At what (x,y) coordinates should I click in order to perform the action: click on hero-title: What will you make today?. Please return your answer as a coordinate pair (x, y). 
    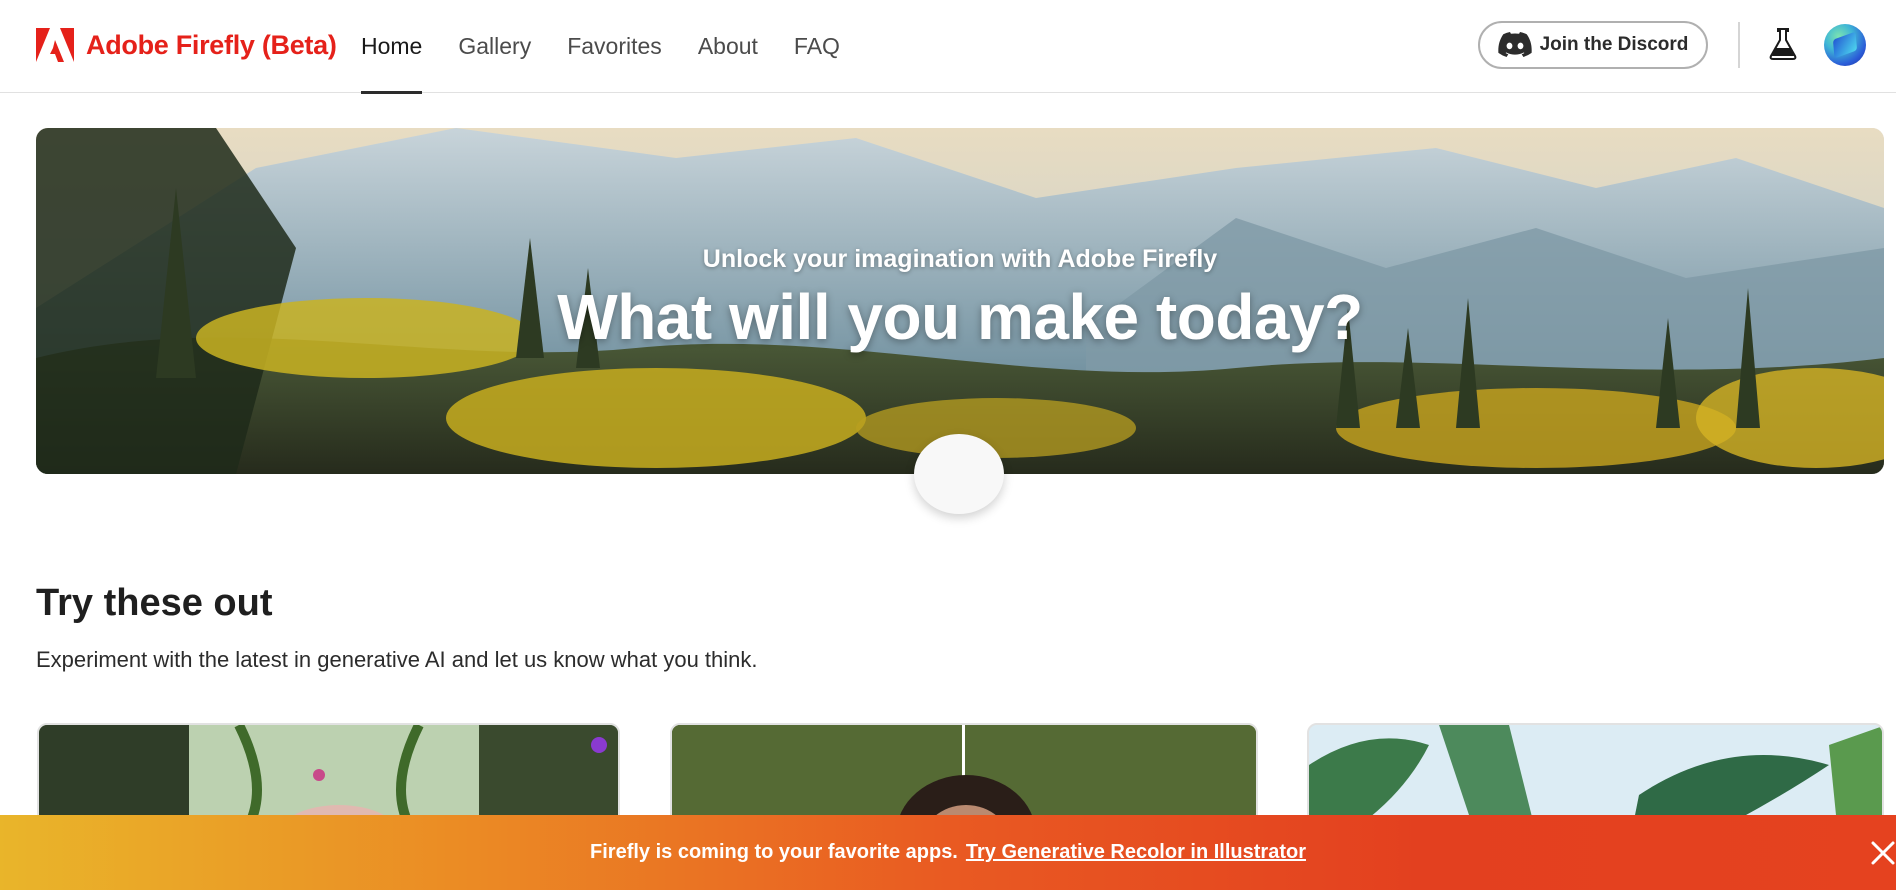
    Looking at the image, I should click on (960, 317).